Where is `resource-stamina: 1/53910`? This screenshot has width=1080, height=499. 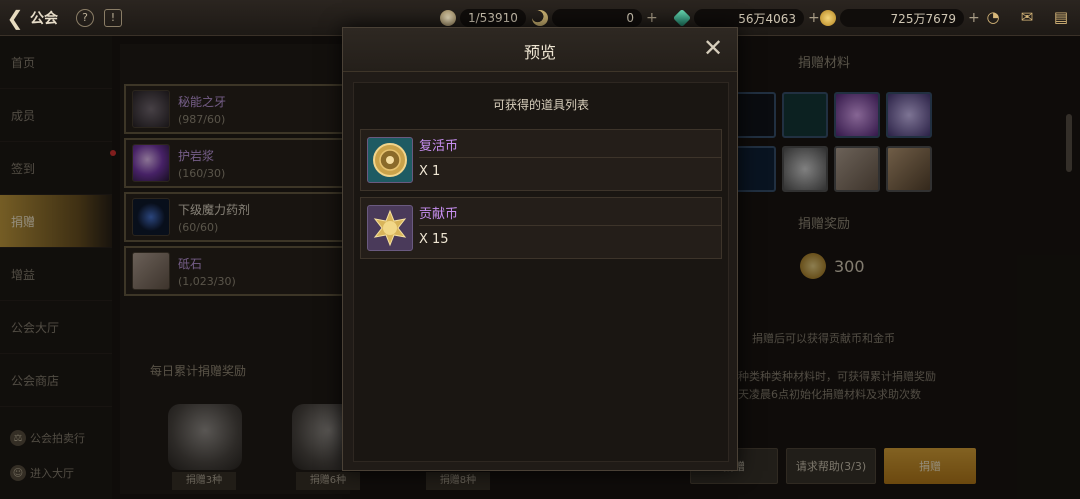
resource-stamina: 1/53910 is located at coordinates (483, 18).